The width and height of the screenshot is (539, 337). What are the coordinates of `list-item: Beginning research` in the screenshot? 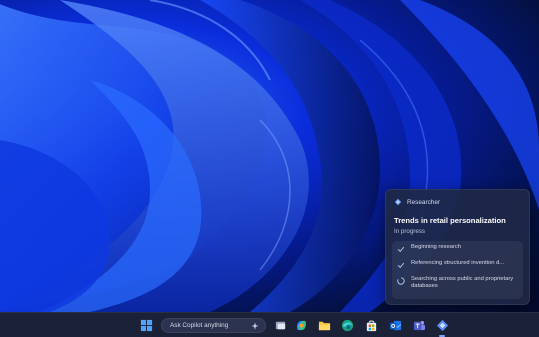 It's located at (457, 252).